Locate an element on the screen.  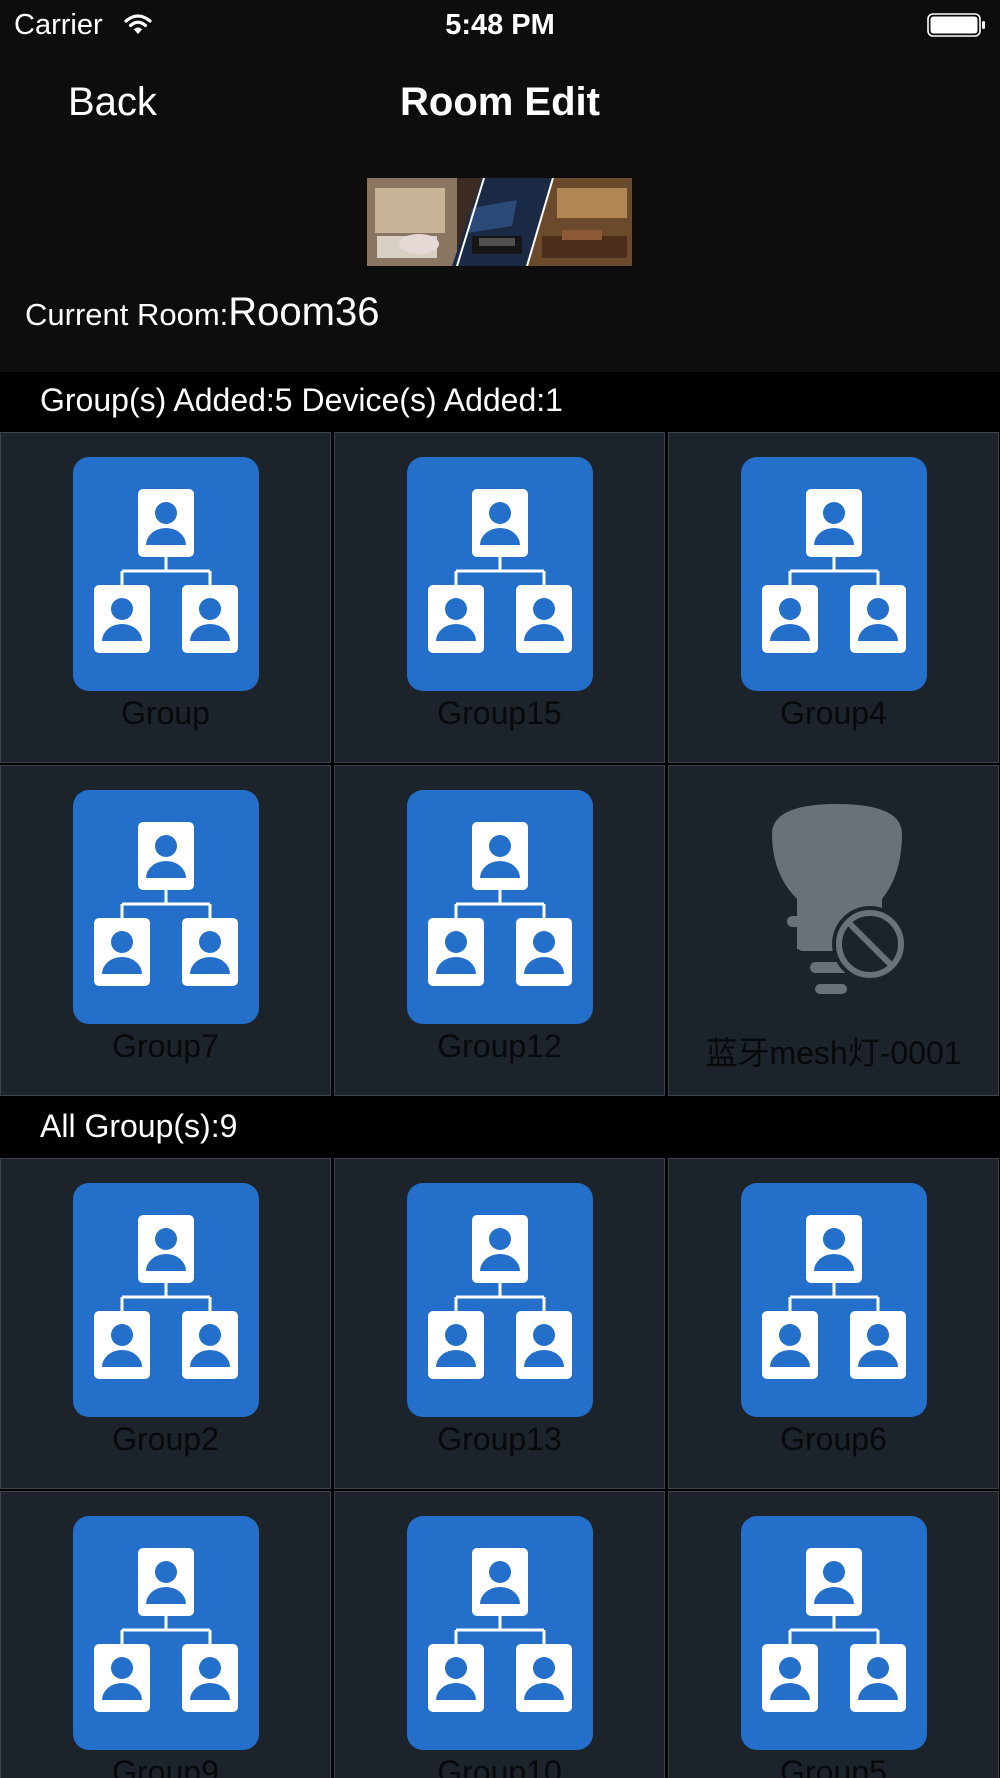
cell-label: Group13 is located at coordinates (499, 1439).